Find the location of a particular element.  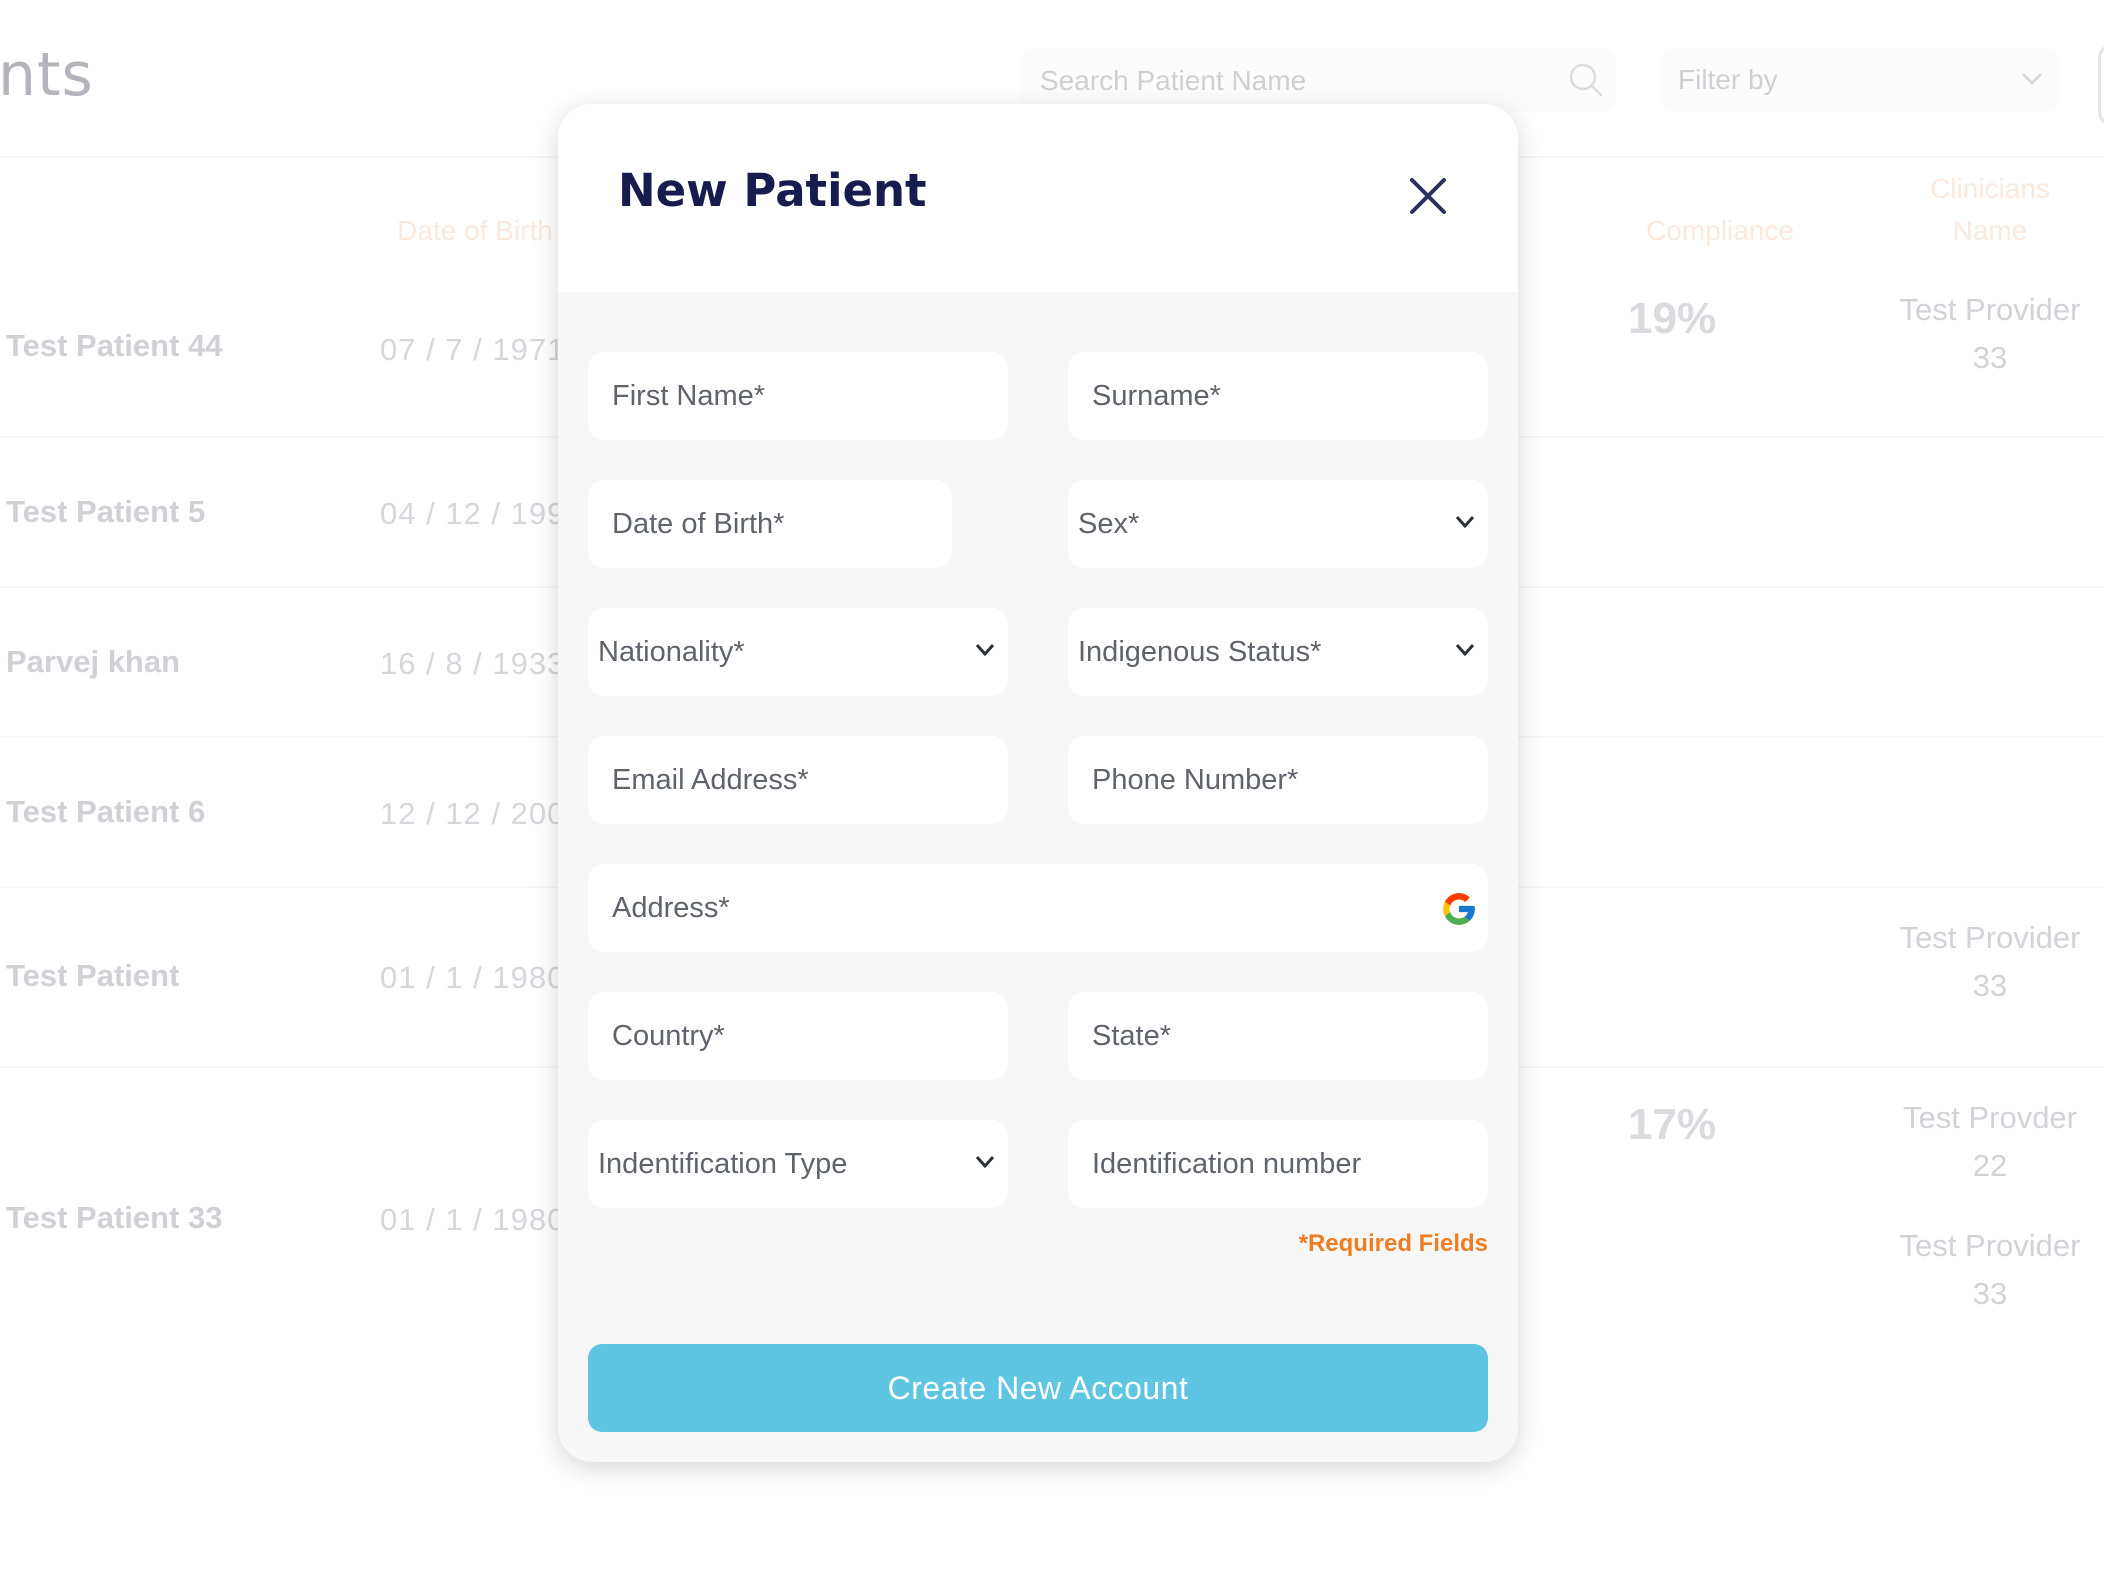

close-icon is located at coordinates (1428, 196).